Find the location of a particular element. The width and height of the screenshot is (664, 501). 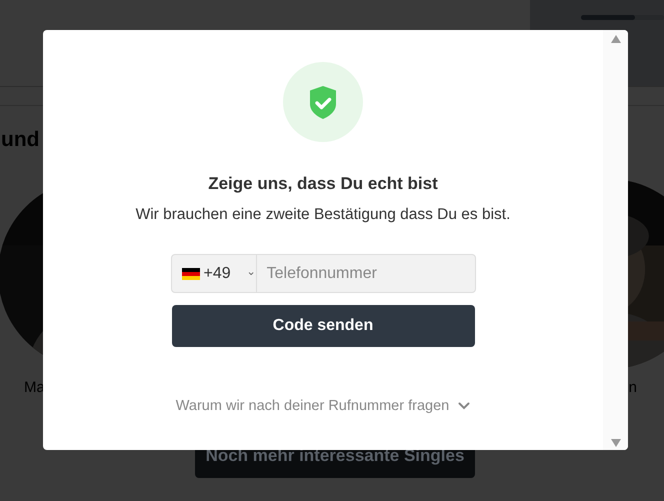

phone-field: +49 ⌄ Telefonnummer is located at coordinates (323, 273).